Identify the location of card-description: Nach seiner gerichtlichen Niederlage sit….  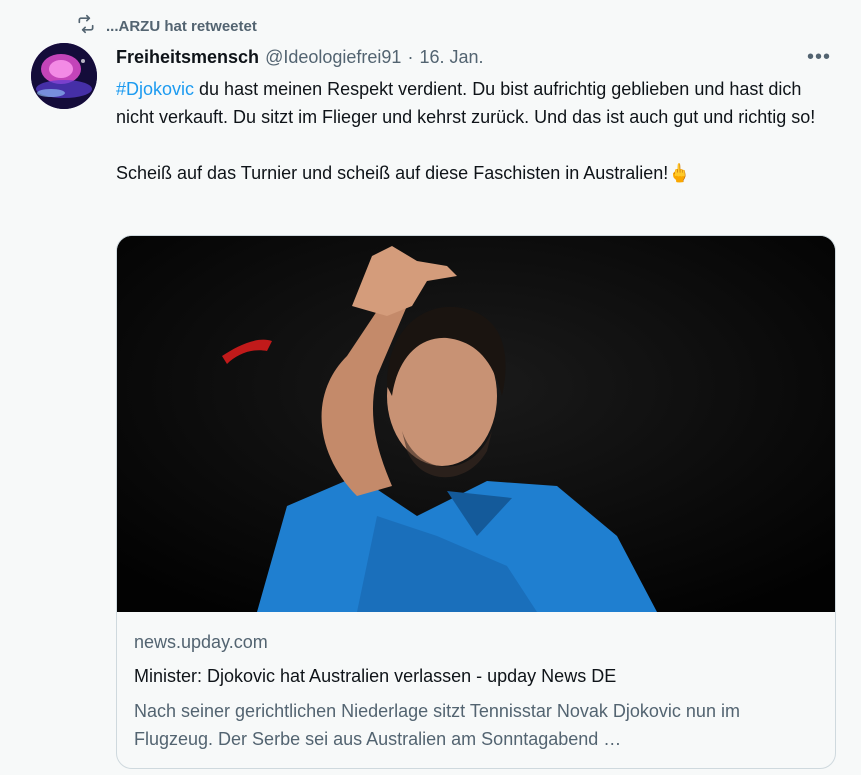
(437, 725).